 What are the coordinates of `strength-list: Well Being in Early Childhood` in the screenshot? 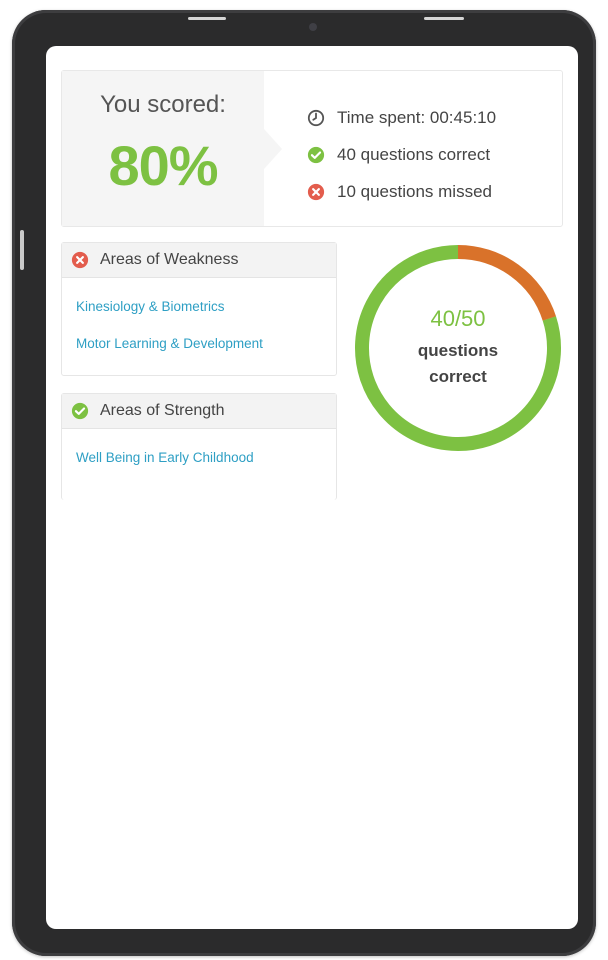 It's located at (199, 454).